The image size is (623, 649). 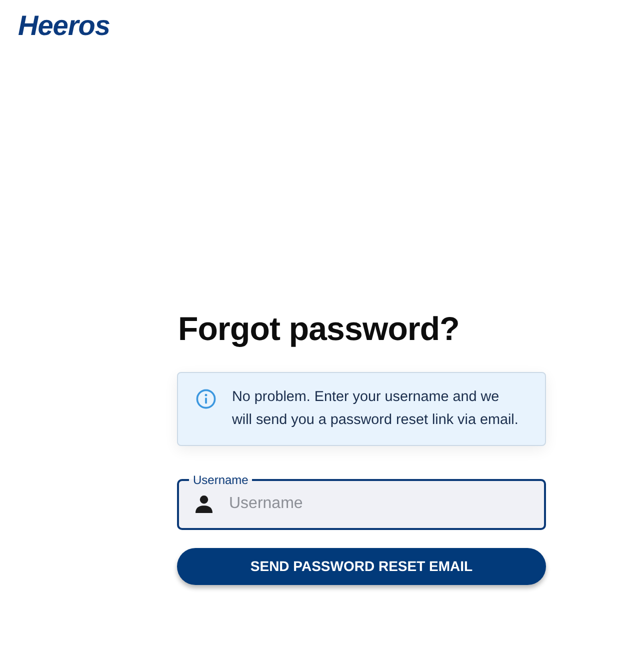 What do you see at coordinates (221, 480) in the screenshot?
I see `field-label: Username` at bounding box center [221, 480].